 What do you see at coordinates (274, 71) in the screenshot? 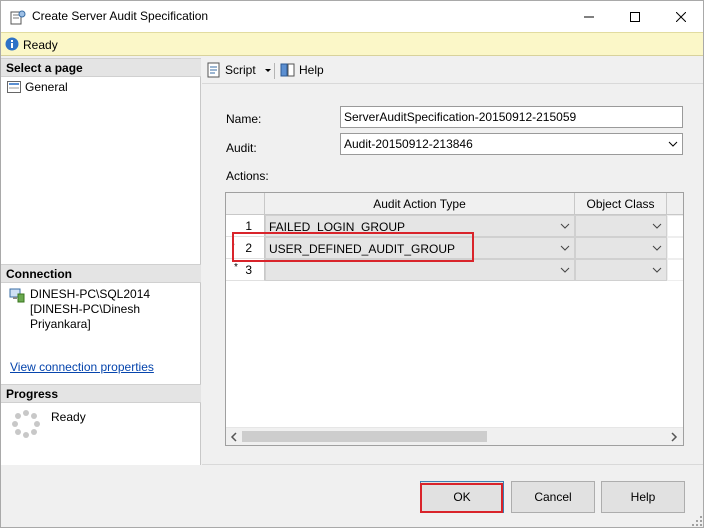
I see `toolbar-separator` at bounding box center [274, 71].